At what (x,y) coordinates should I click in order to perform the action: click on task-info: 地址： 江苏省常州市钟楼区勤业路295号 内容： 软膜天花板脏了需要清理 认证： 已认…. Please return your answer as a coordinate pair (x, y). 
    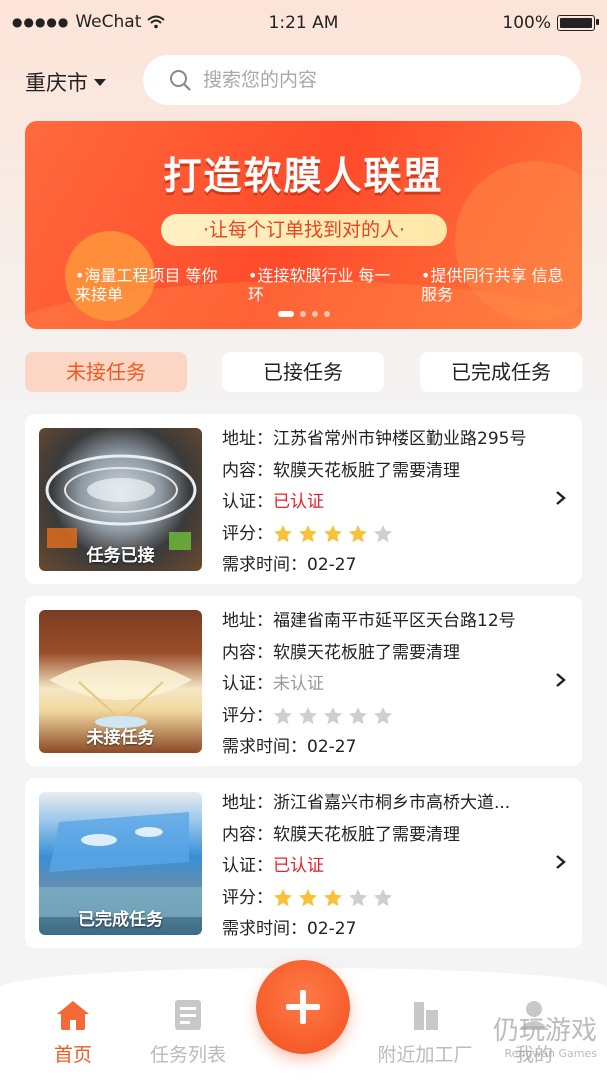
    Looking at the image, I should click on (395, 503).